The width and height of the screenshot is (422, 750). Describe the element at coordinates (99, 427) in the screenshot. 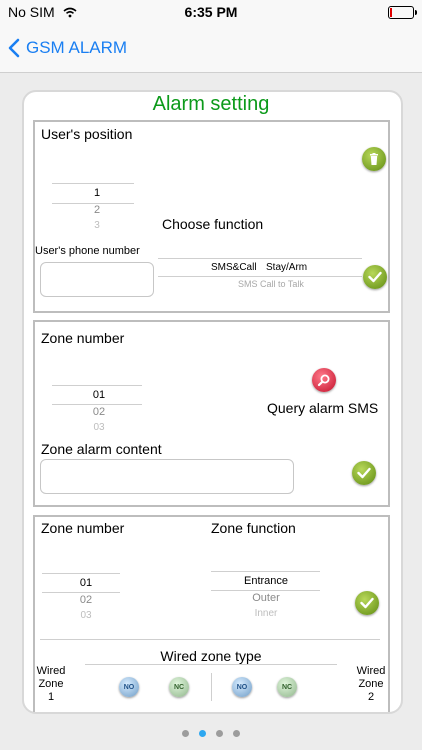

I see `zone-picker-option: 03` at that location.